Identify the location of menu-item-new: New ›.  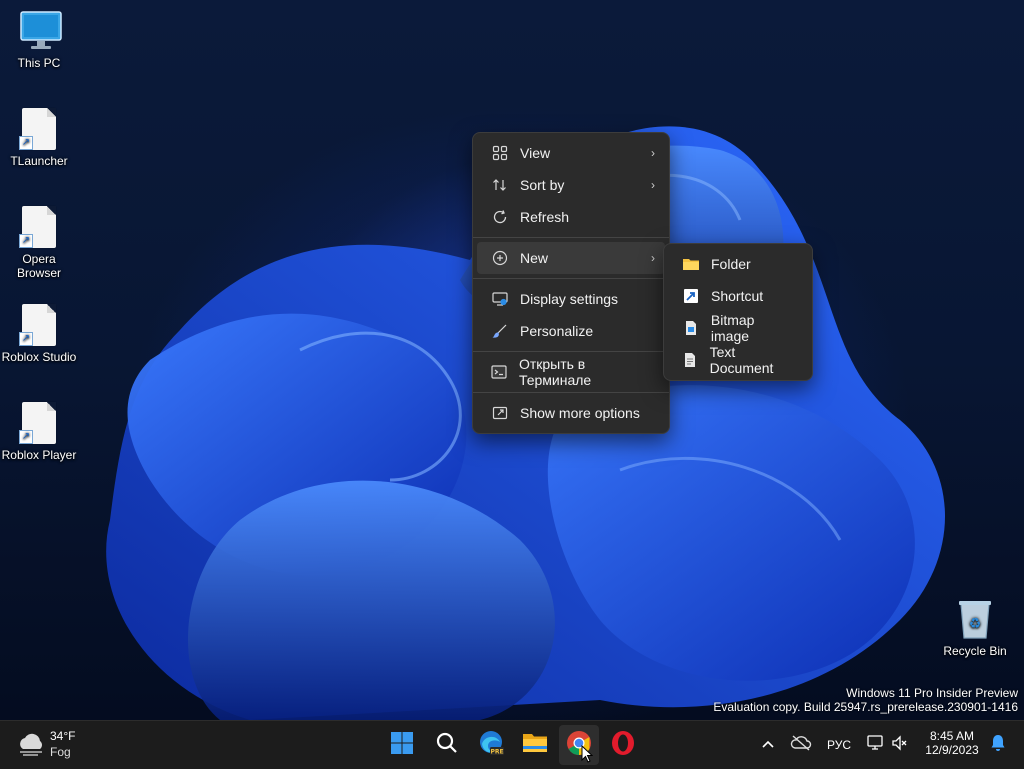
(571, 258).